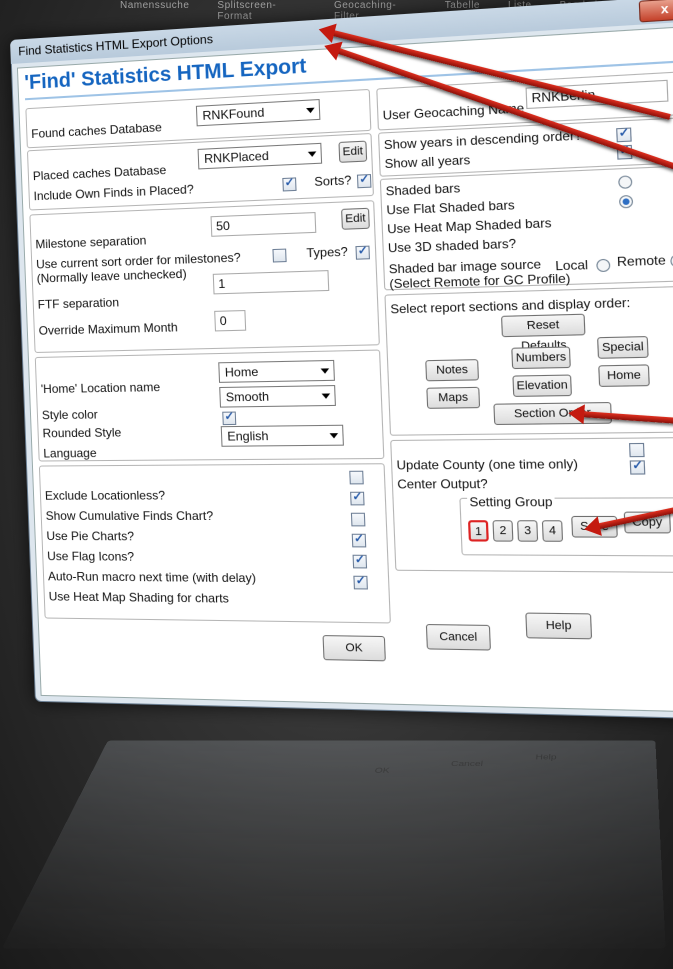 The width and height of the screenshot is (673, 969). I want to click on three-d-label: Use 3D shaded bars?, so click(452, 246).